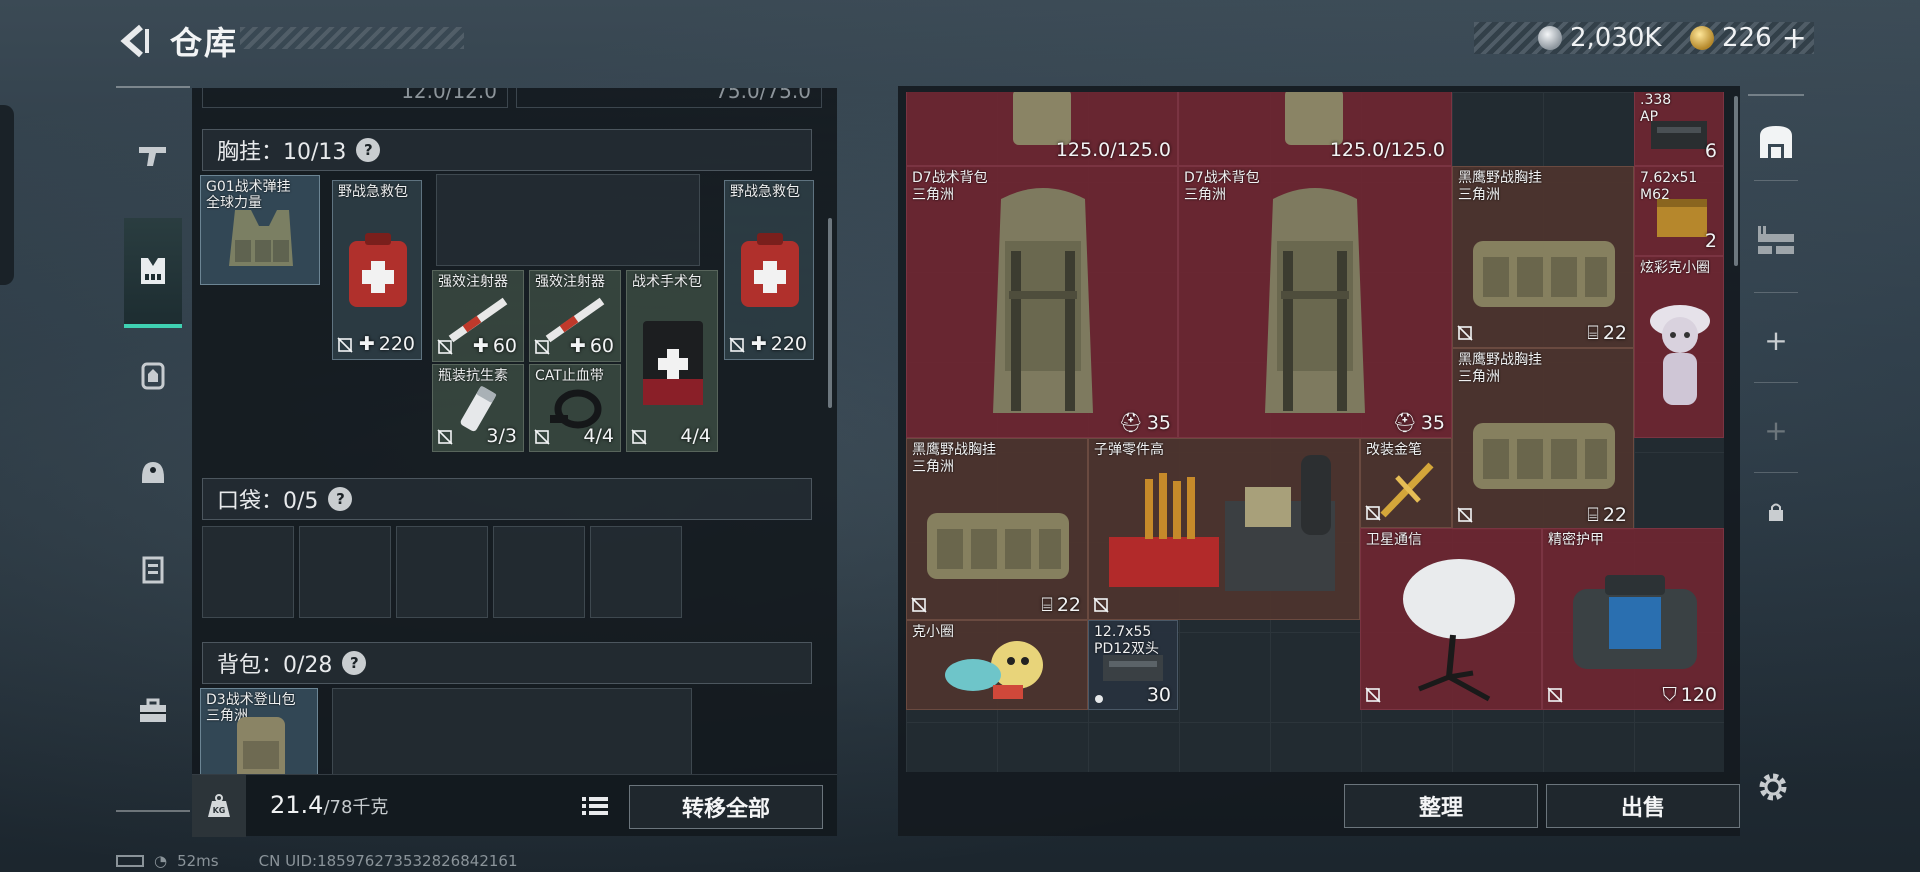 The image size is (1920, 872). Describe the element at coordinates (514, 805) in the screenshot. I see `loadout-footer: KG 21.4/78千克 转移全部` at that location.